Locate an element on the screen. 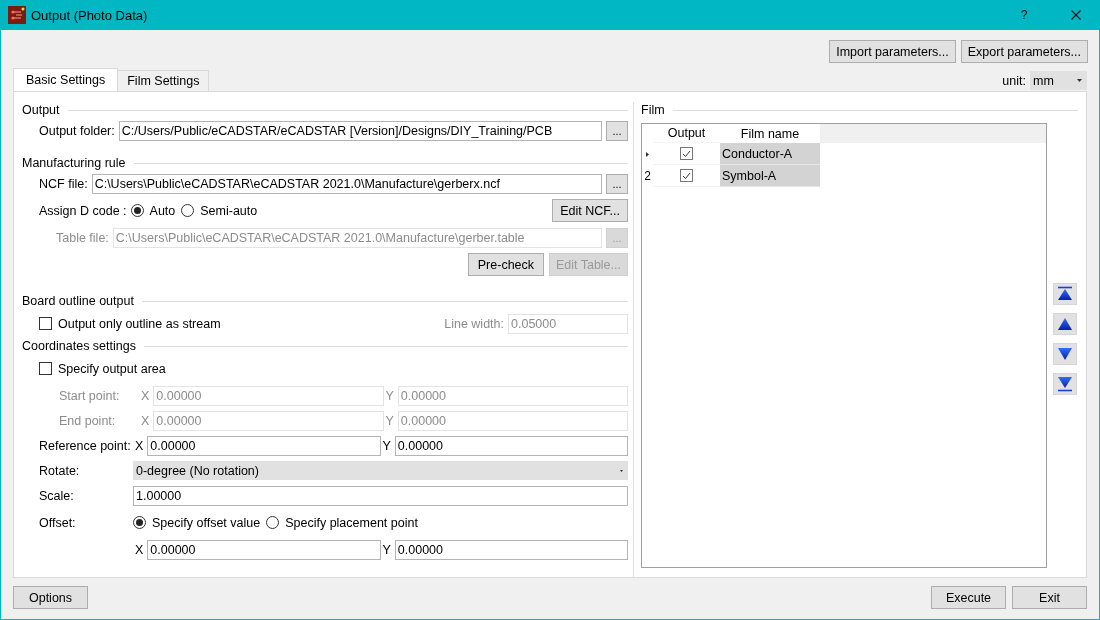 This screenshot has height=620, width=1100. field-label: Offset: is located at coordinates (58, 522).